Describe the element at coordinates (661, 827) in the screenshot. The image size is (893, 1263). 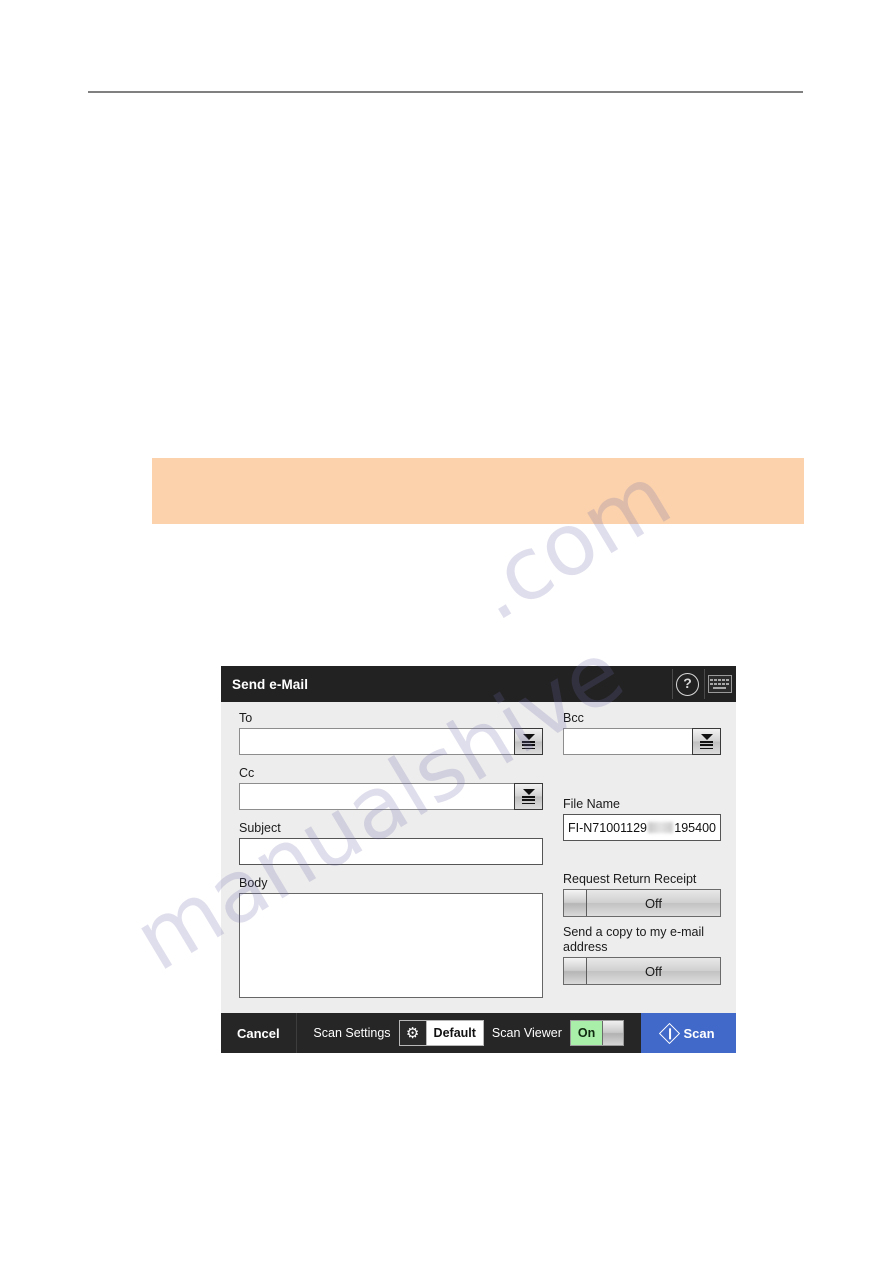
I see `file-name-redacted` at that location.